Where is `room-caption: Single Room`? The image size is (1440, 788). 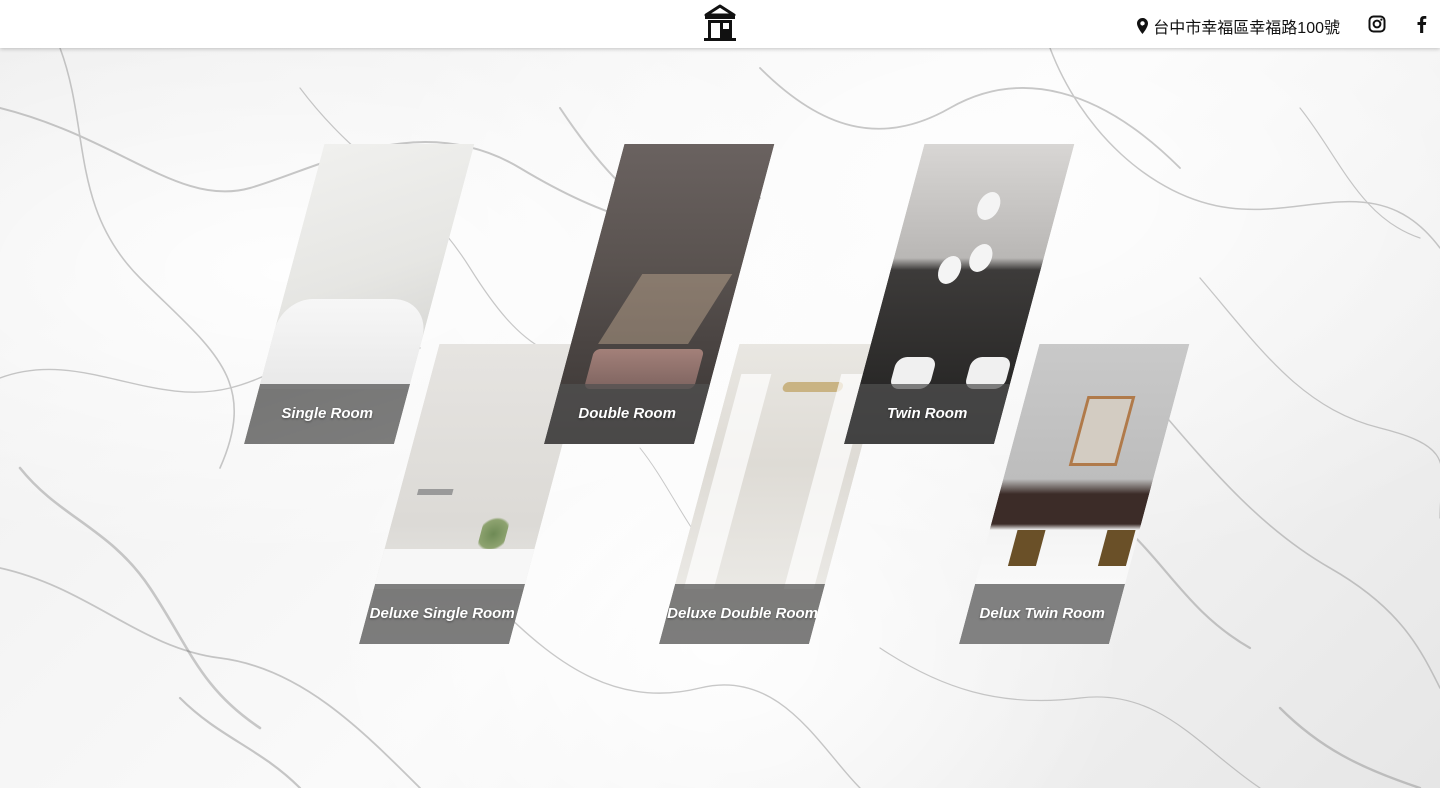
room-caption: Single Room is located at coordinates (327, 414).